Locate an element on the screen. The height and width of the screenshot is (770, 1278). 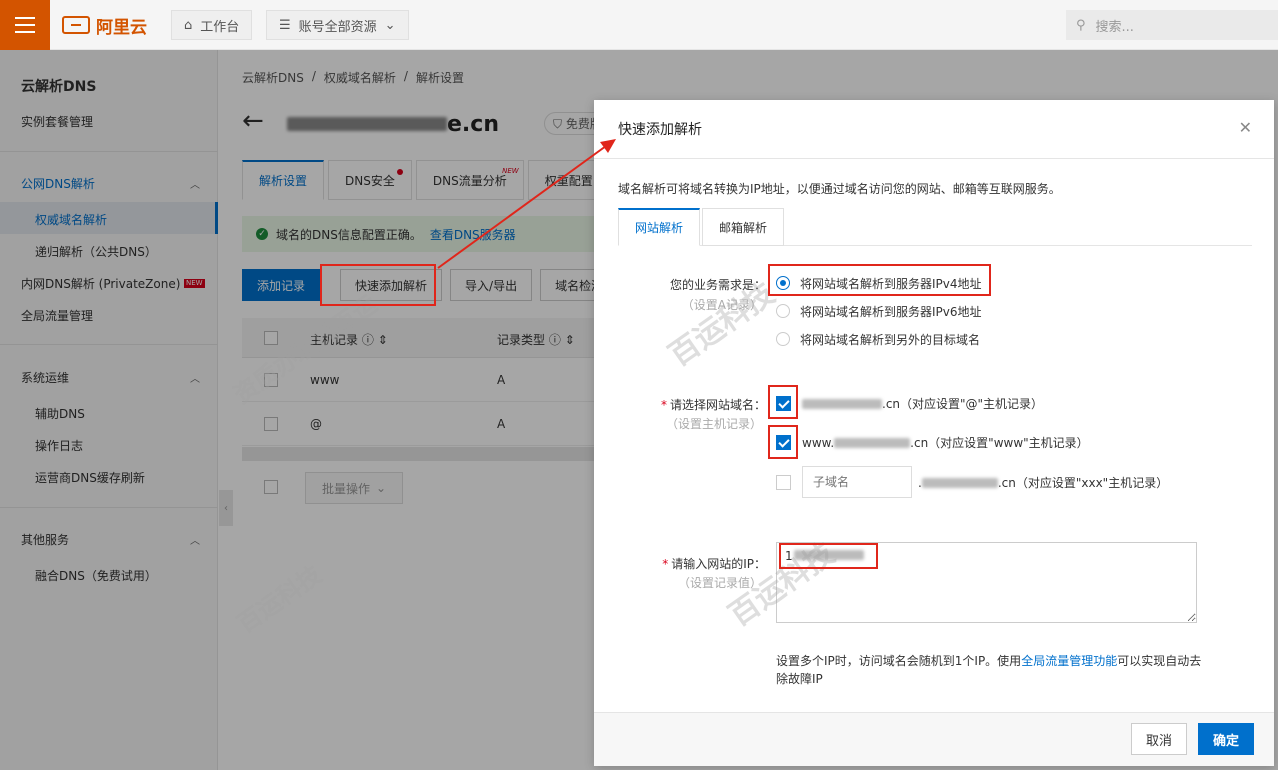
option-other-label: 将网站域名解析到另外的目标域名 is located at coordinates (890, 340).